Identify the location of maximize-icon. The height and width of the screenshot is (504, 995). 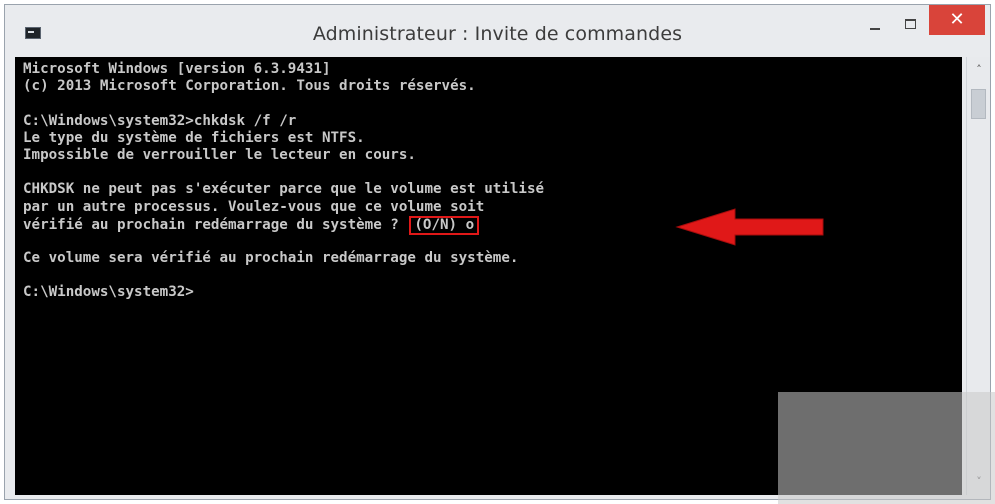
(910, 24).